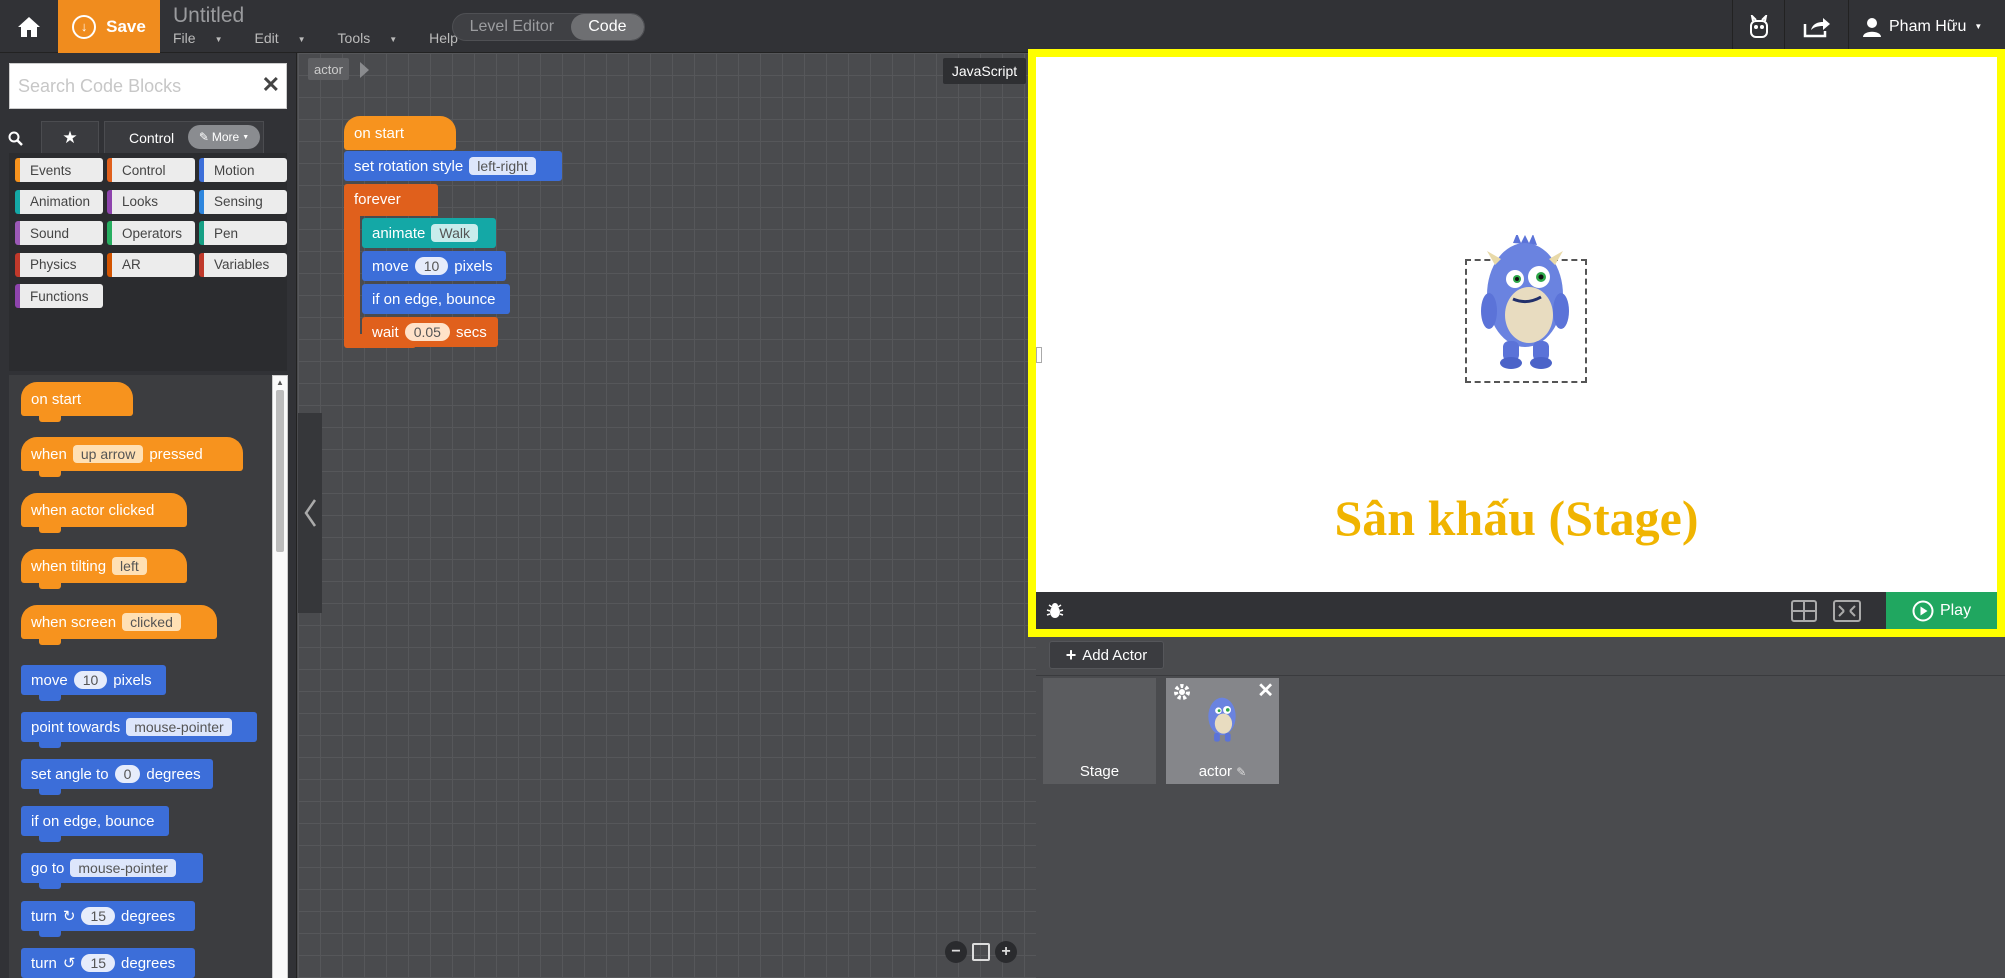 The image size is (2005, 978). I want to click on script-forever: forever, so click(391, 200).